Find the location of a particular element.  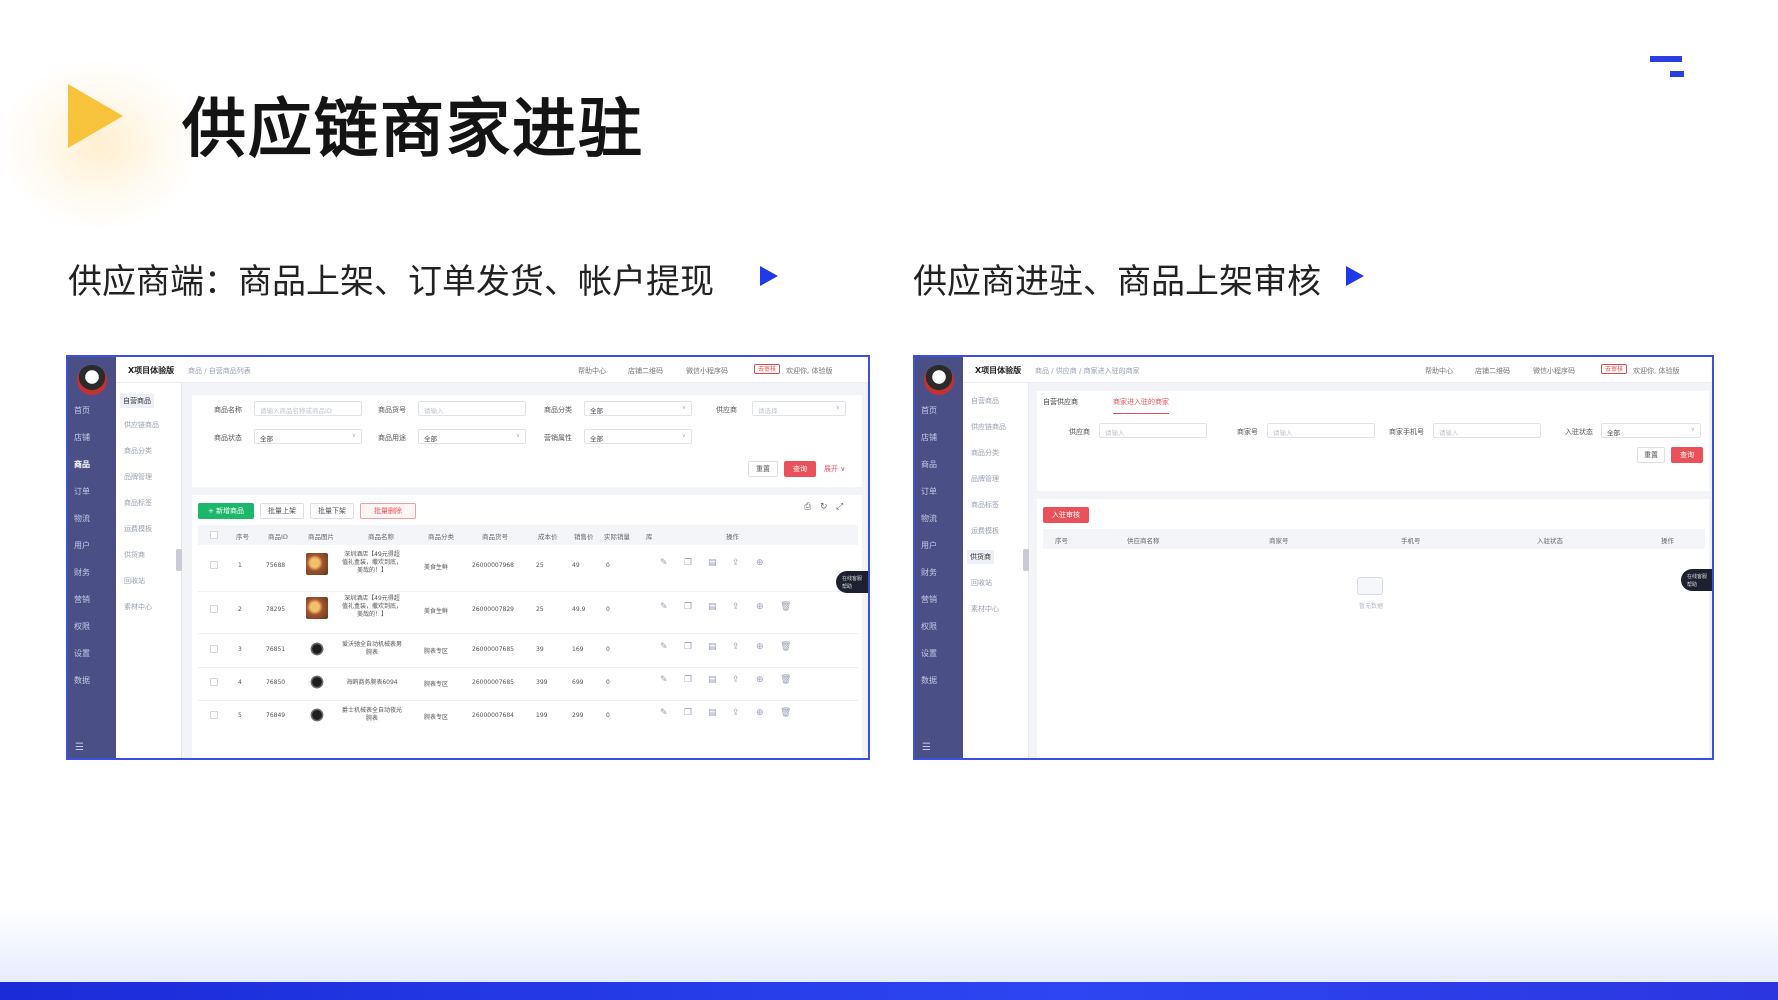

merchant-no-input: 请输入 is located at coordinates (1321, 430).